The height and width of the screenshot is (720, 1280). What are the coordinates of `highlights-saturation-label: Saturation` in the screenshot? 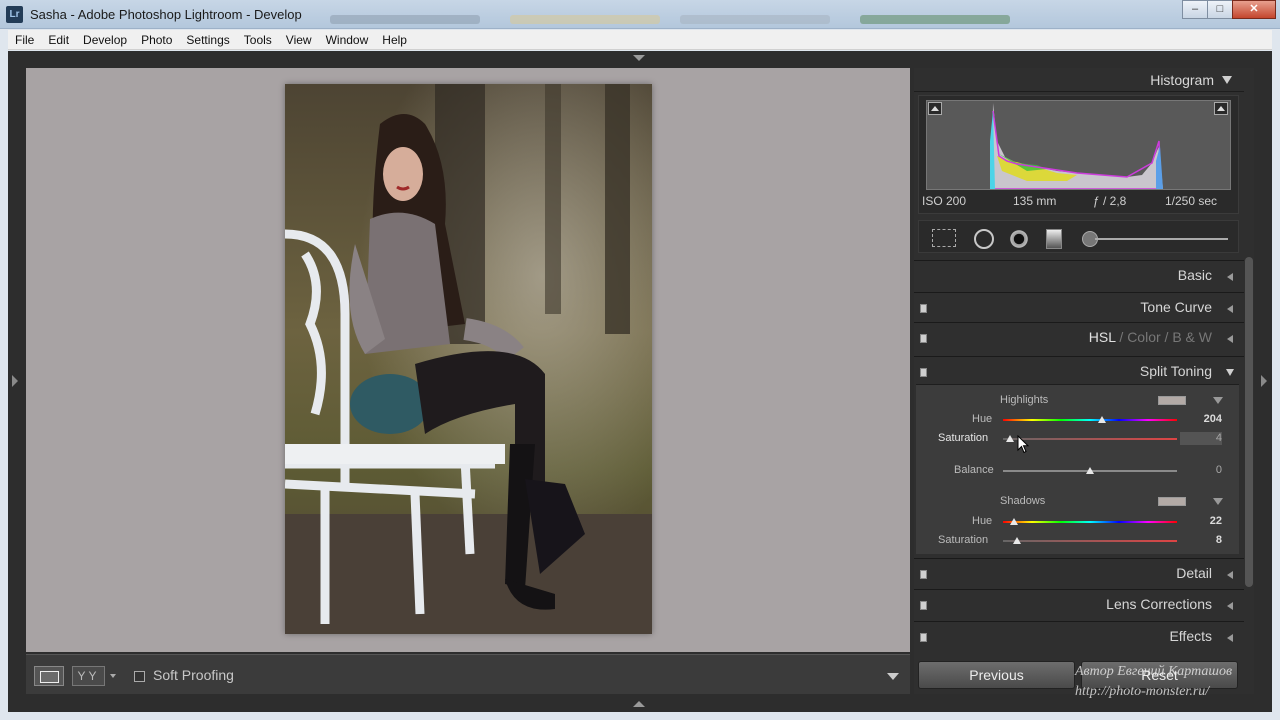 It's located at (963, 438).